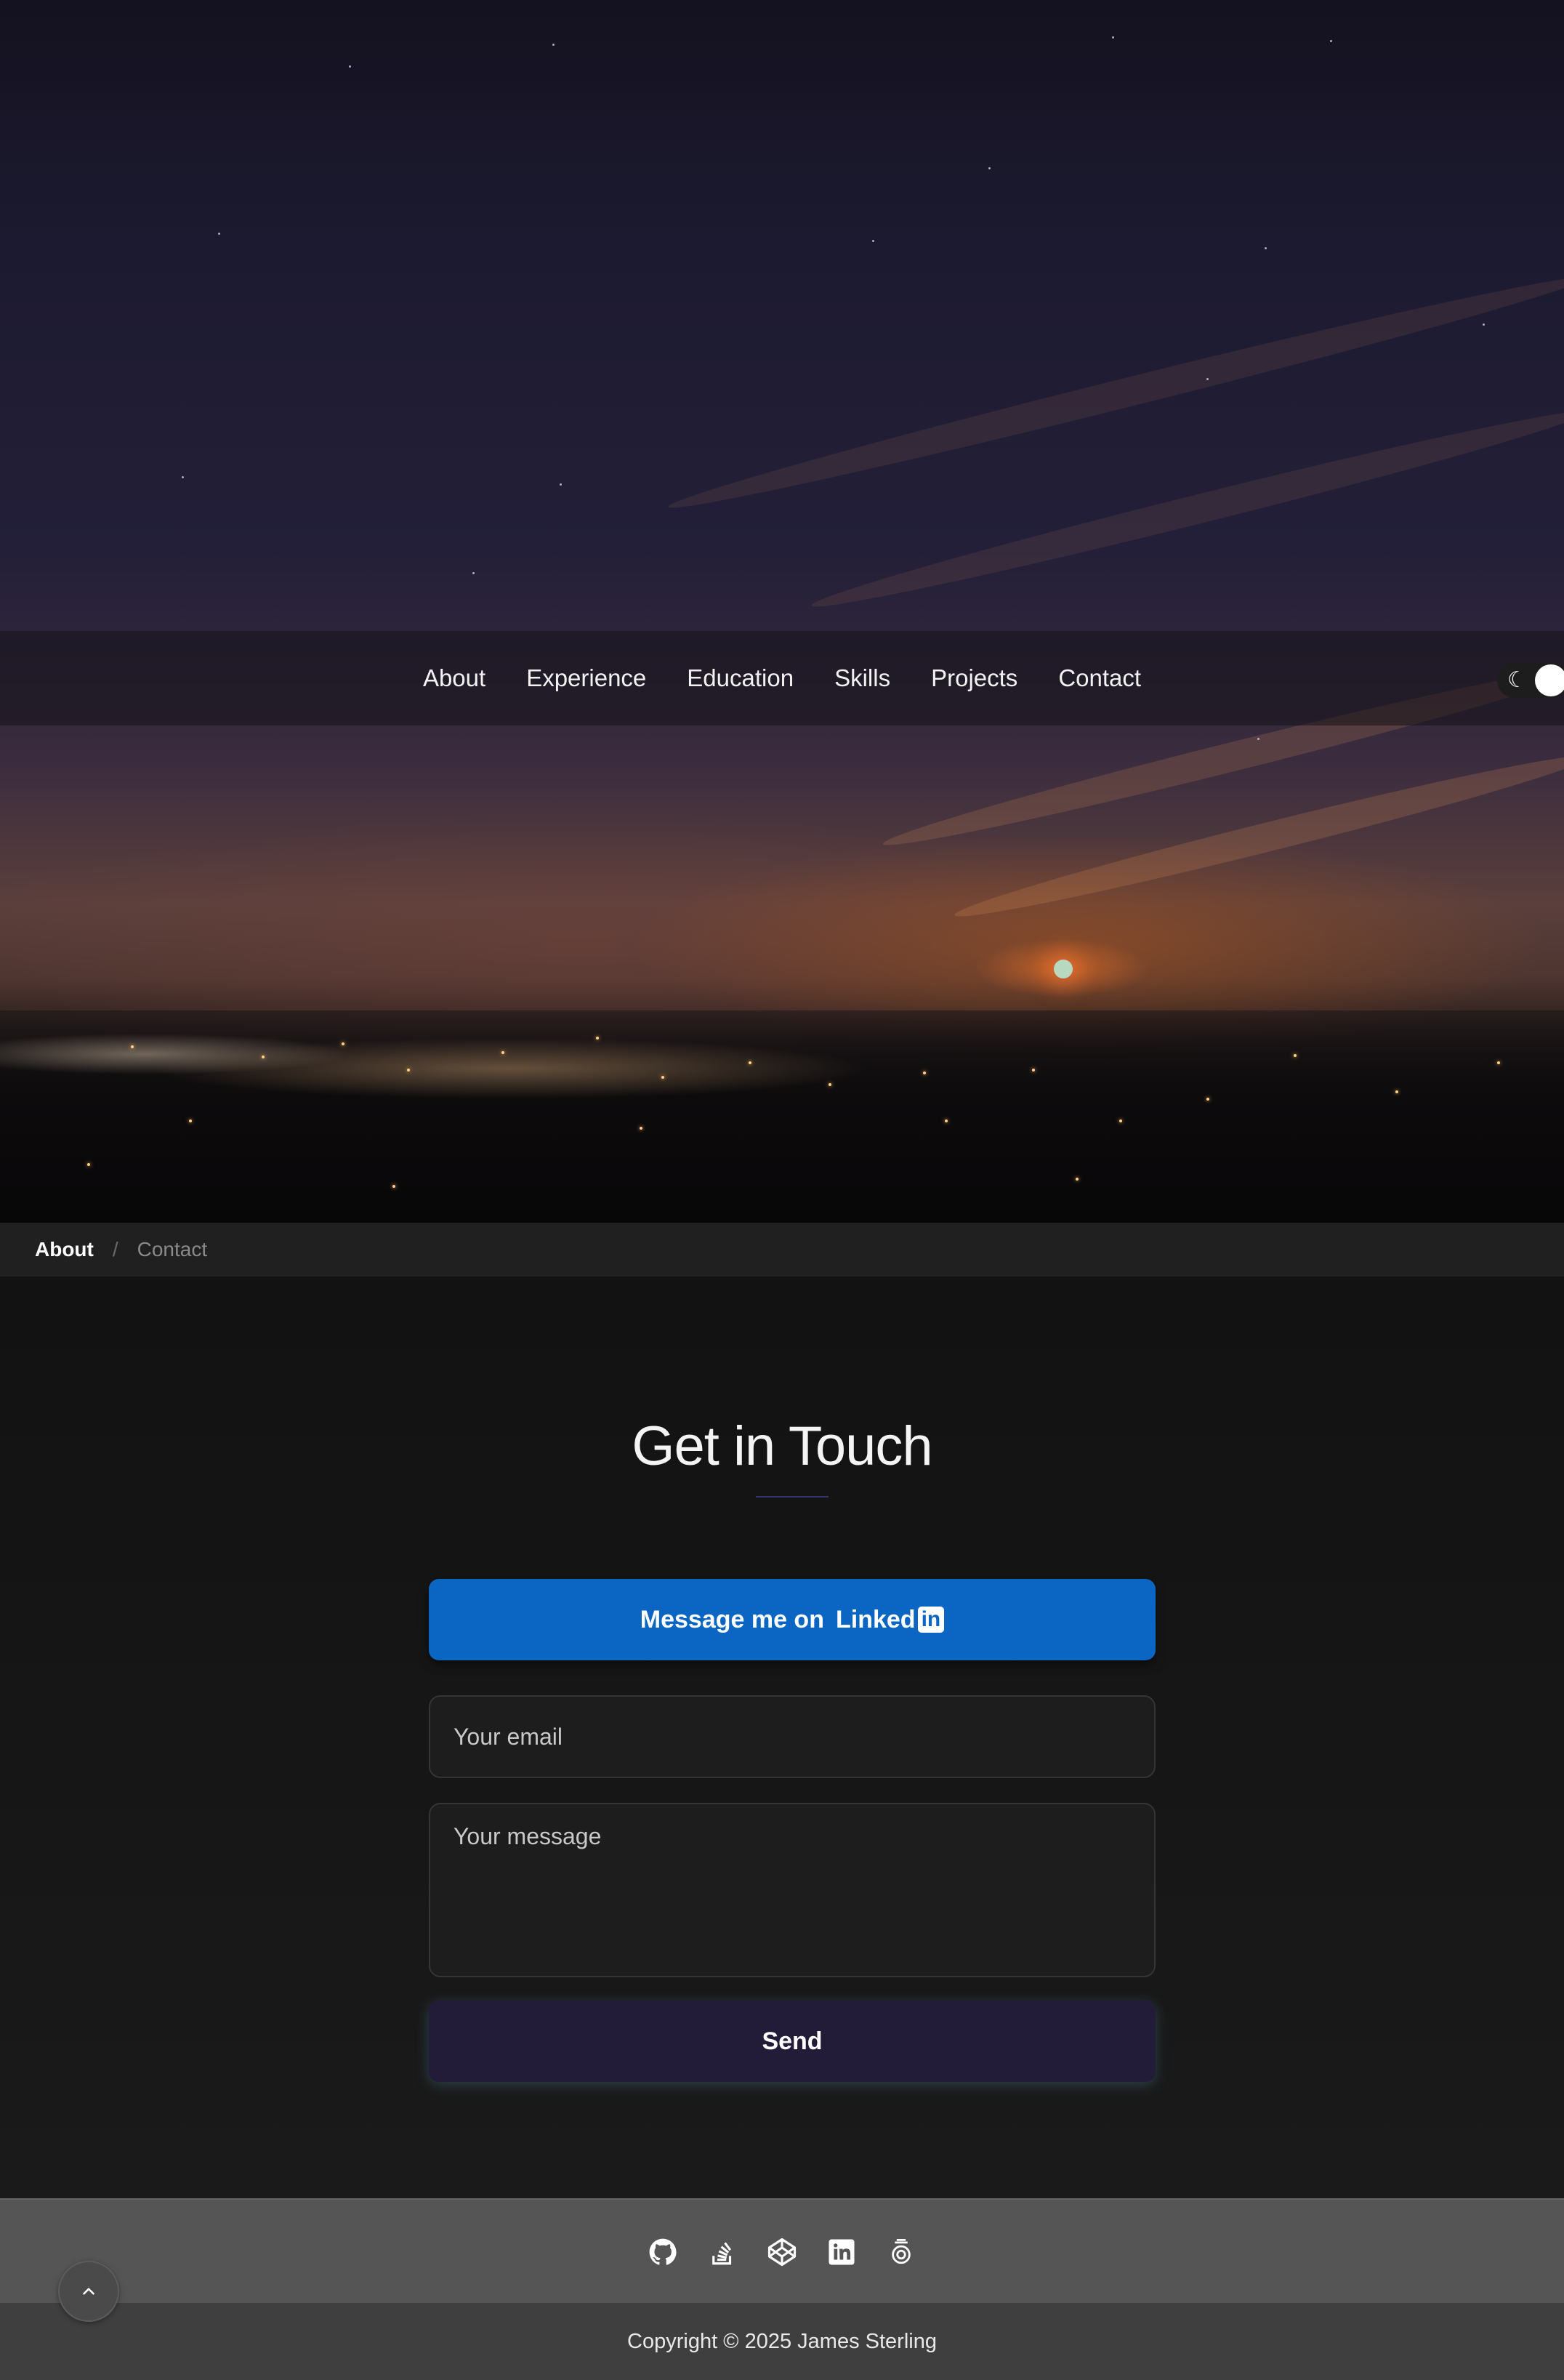 The width and height of the screenshot is (1564, 2380). Describe the element at coordinates (740, 678) in the screenshot. I see `nav-link-education: Education` at that location.